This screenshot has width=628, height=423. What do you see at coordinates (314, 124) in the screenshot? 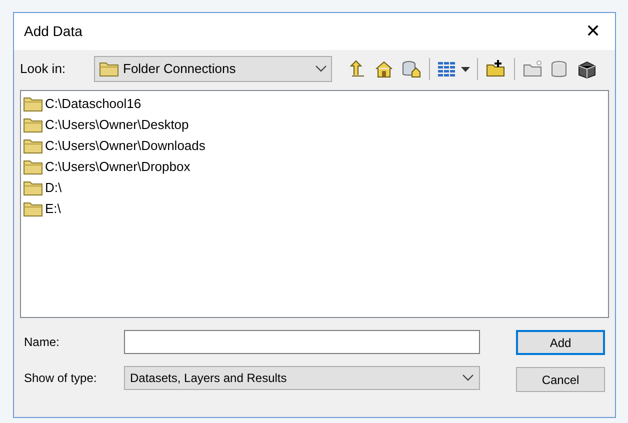
I see `folder-item: C:\Users\Owner\Desktop` at bounding box center [314, 124].